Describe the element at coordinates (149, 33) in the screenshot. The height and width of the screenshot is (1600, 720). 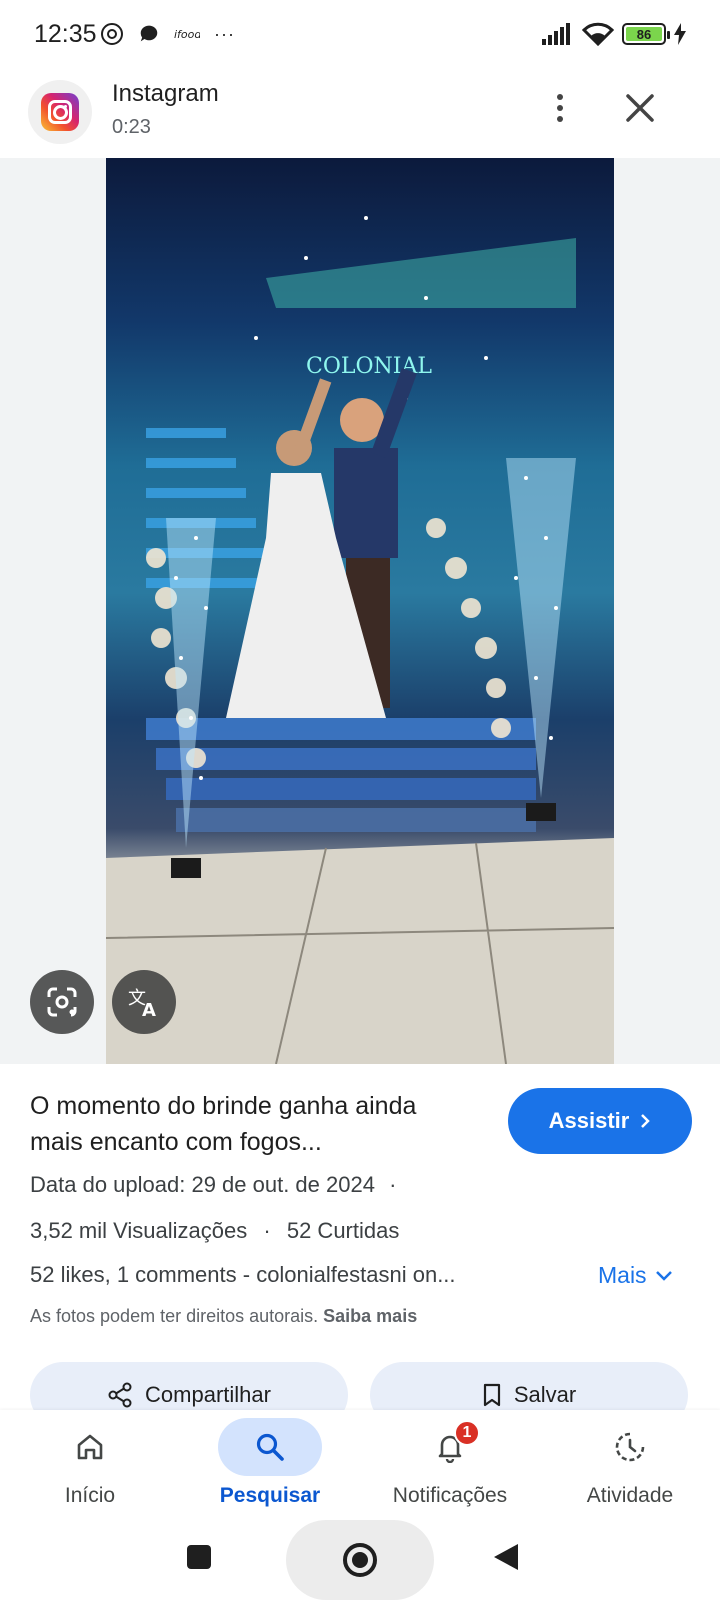
I see `chat-bubble-icon` at that location.